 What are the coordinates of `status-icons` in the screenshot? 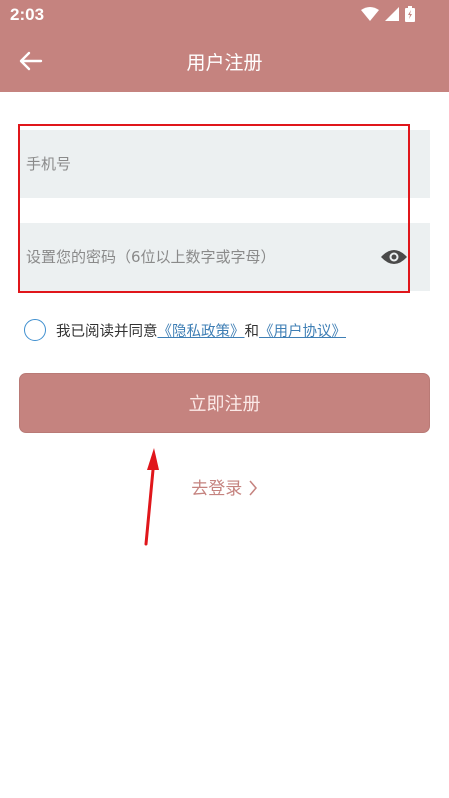 It's located at (388, 14).